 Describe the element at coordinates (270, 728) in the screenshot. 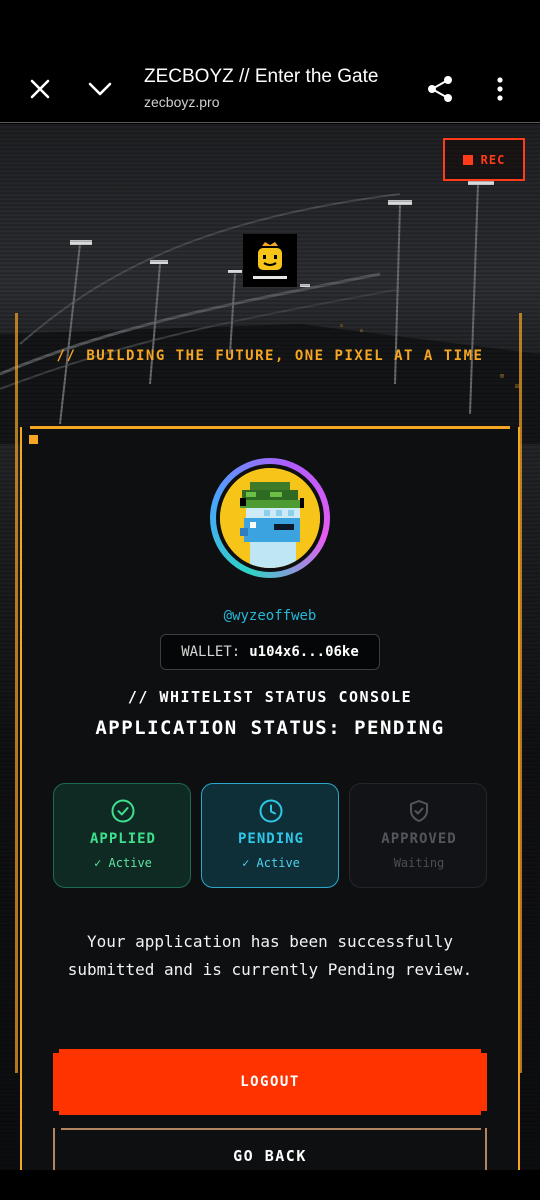

I see `application-status-heading: APPLICATION STATUS: PENDING` at that location.